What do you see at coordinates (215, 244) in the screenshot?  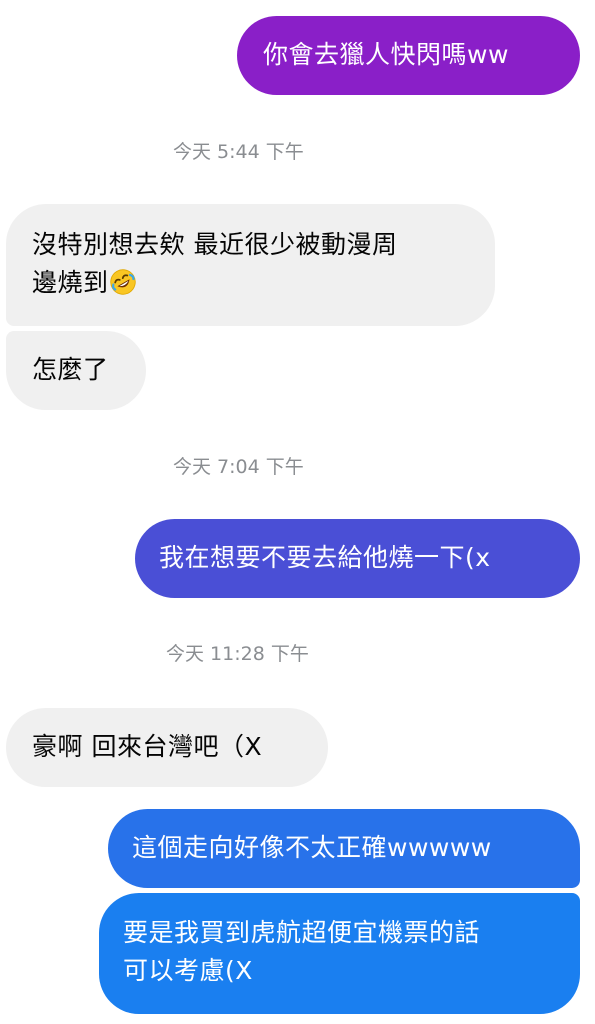 I see `message-text-line: 沒特別想去欸 最近很少被動漫周` at bounding box center [215, 244].